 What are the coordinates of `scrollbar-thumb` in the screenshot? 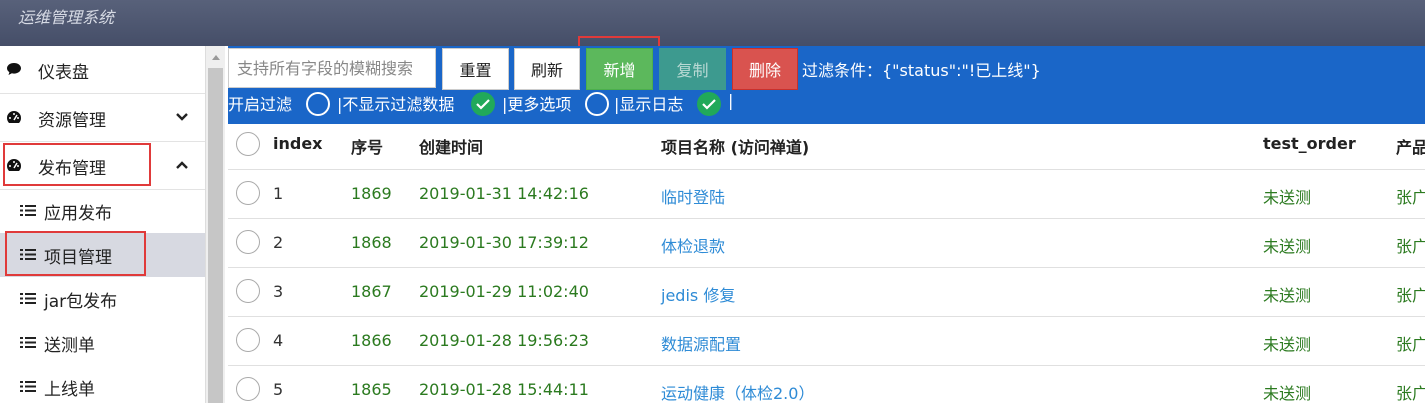 It's located at (215, 235).